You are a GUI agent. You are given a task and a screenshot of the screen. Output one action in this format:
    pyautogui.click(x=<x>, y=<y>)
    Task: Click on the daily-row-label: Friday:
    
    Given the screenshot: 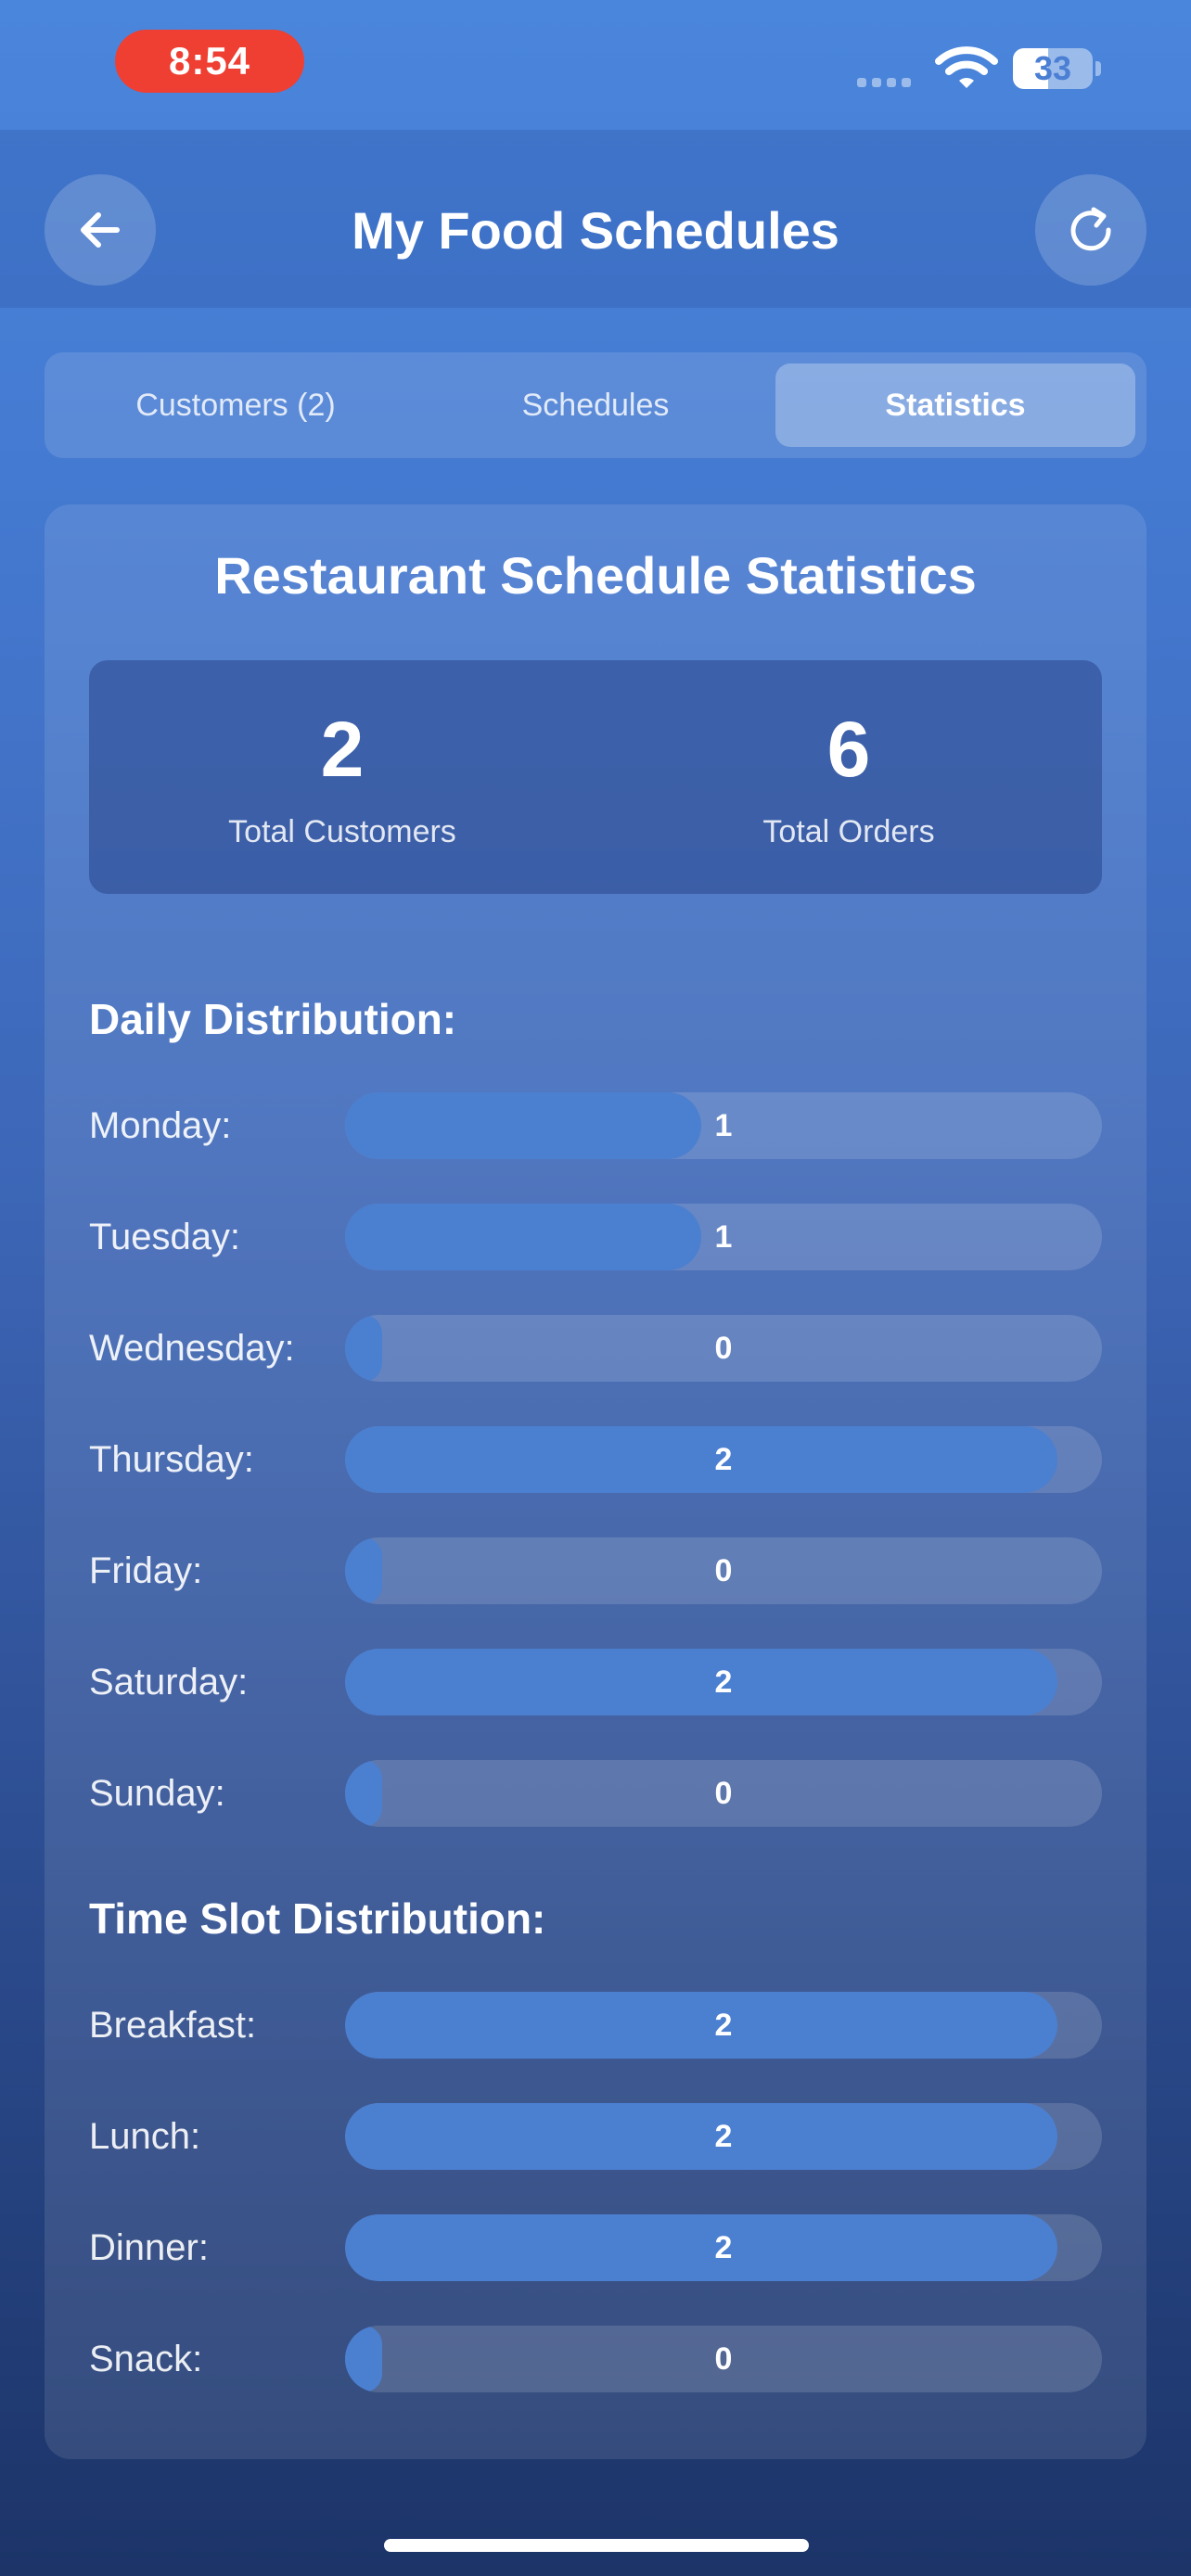 What is the action you would take?
    pyautogui.click(x=146, y=1571)
    